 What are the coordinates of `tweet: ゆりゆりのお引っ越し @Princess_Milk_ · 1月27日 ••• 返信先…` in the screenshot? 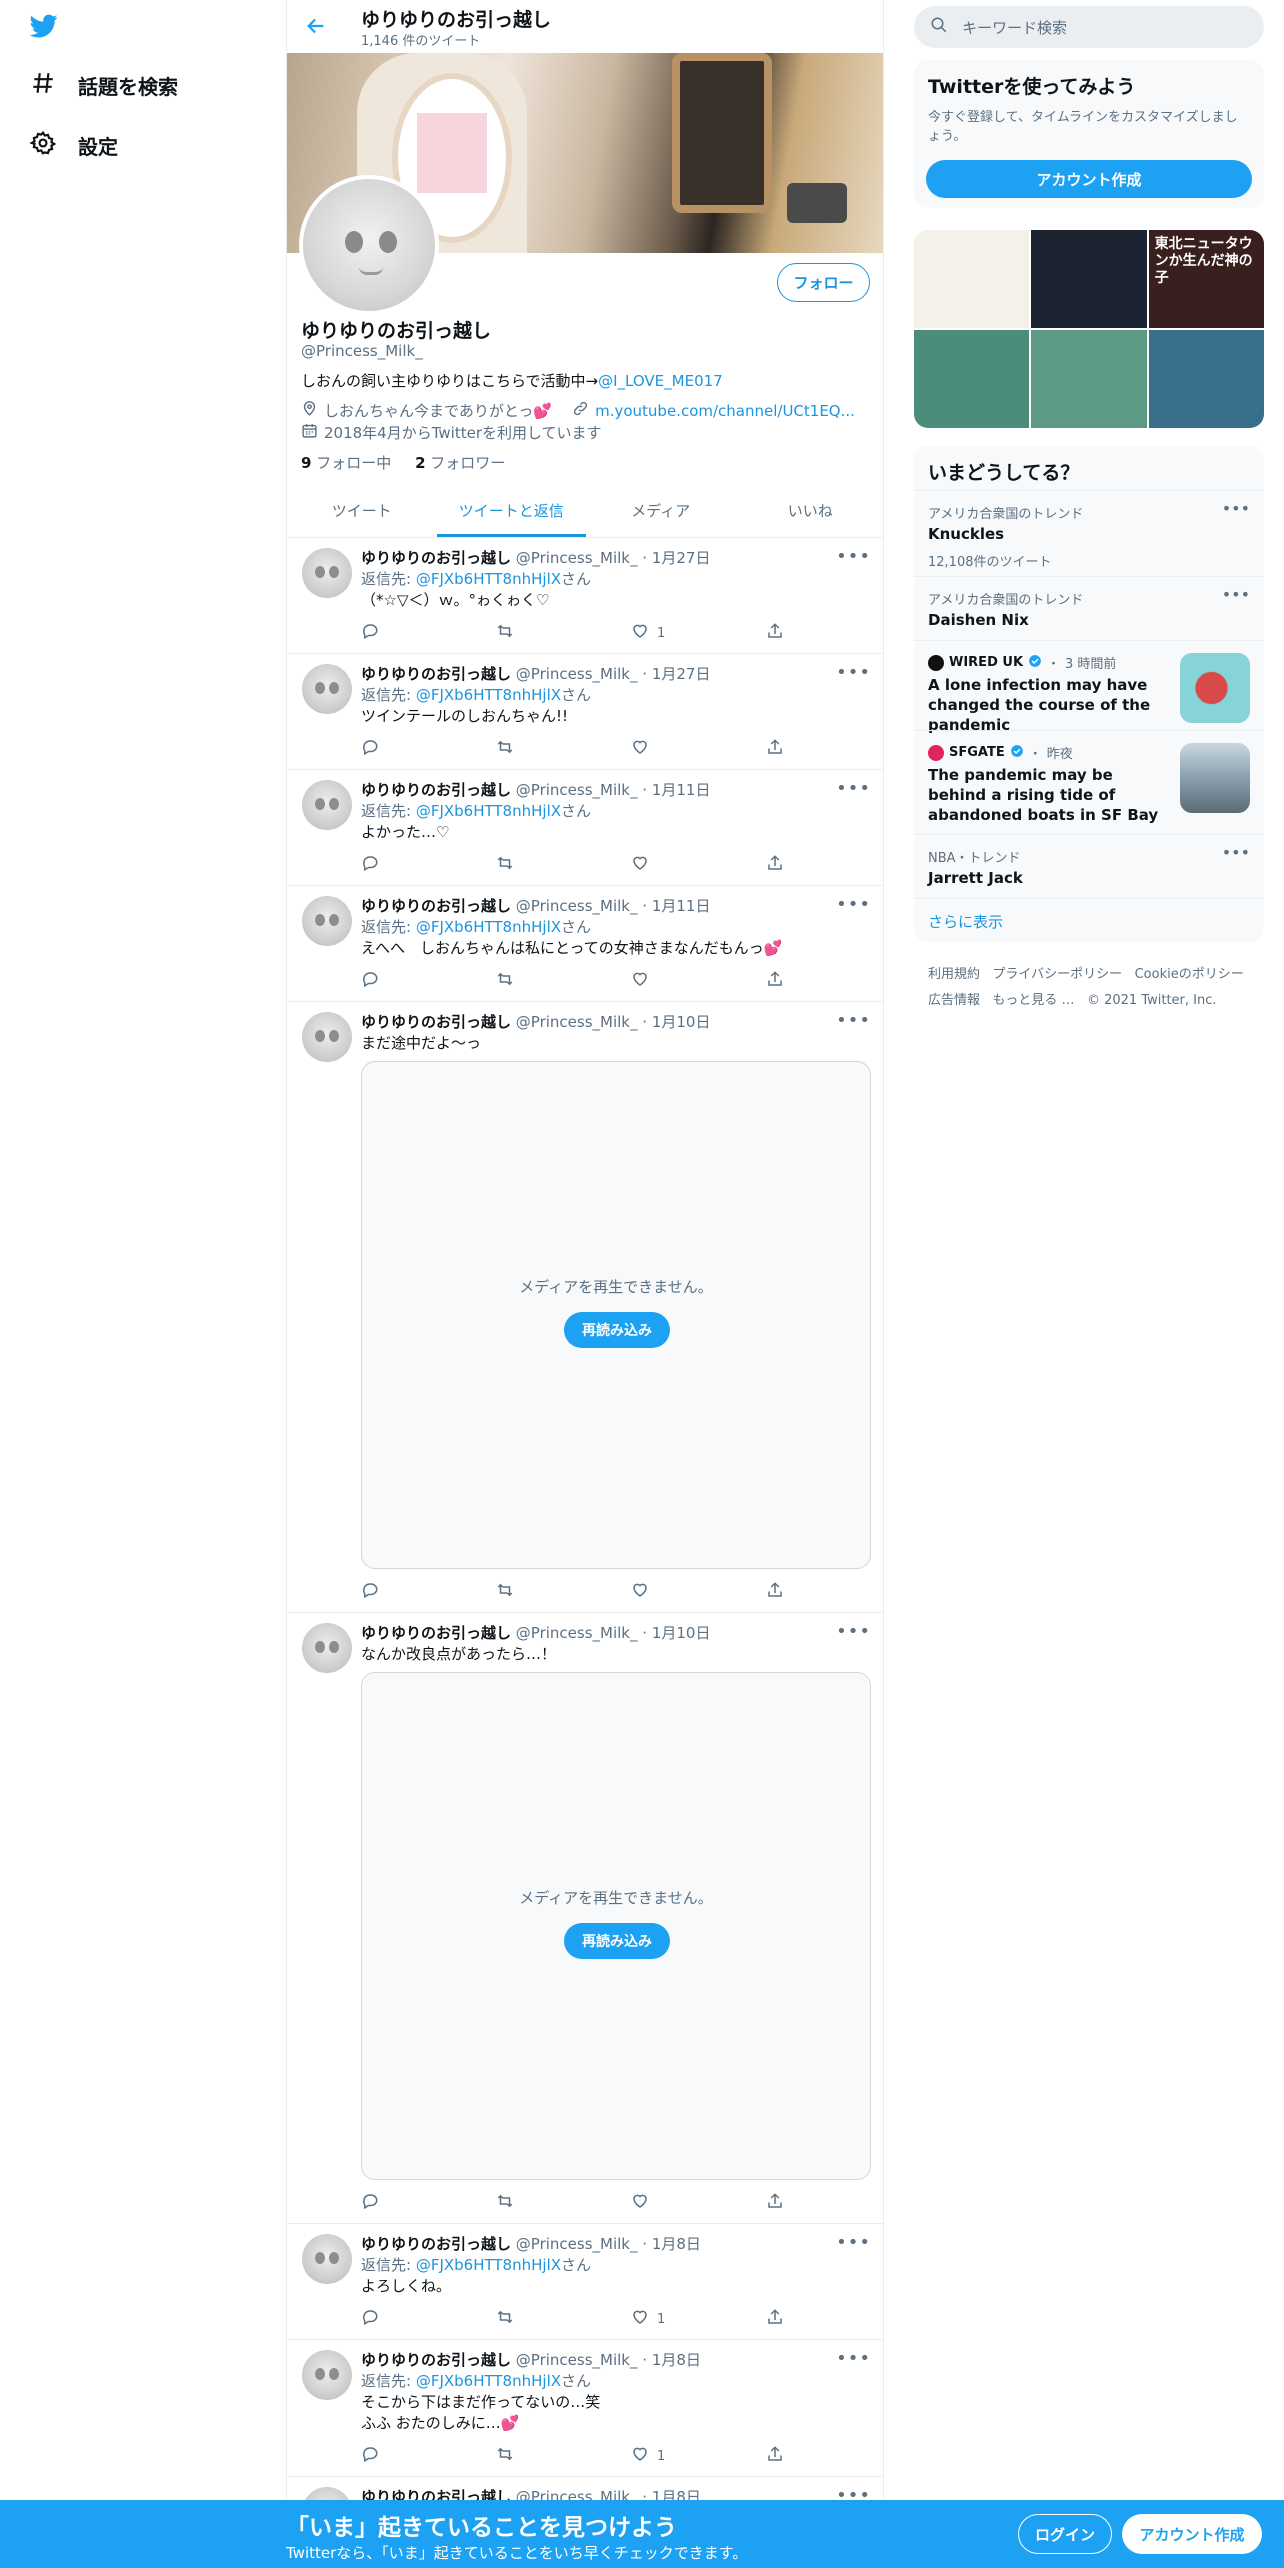 It's located at (585, 596).